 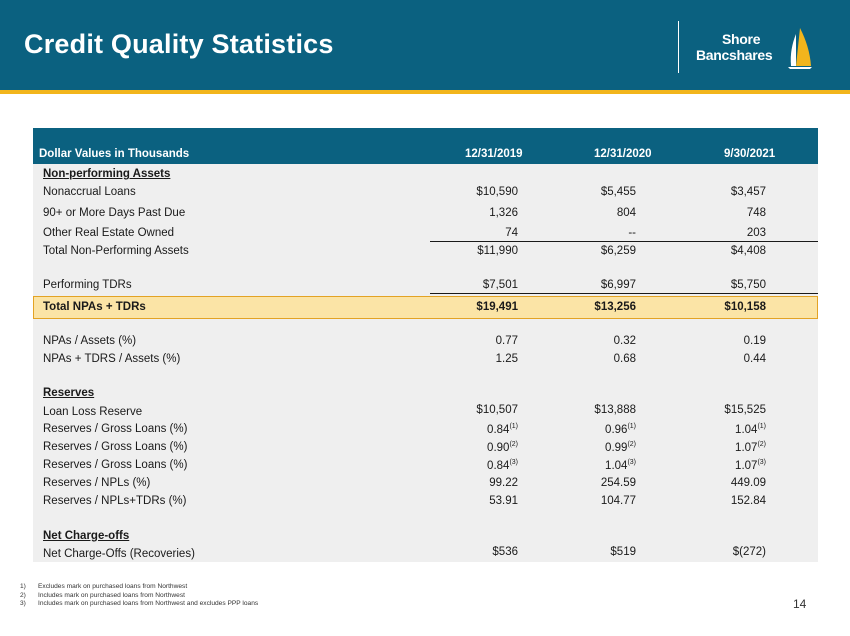 I want to click on cell-nonaccrual-2019: $10,590, so click(x=497, y=192).